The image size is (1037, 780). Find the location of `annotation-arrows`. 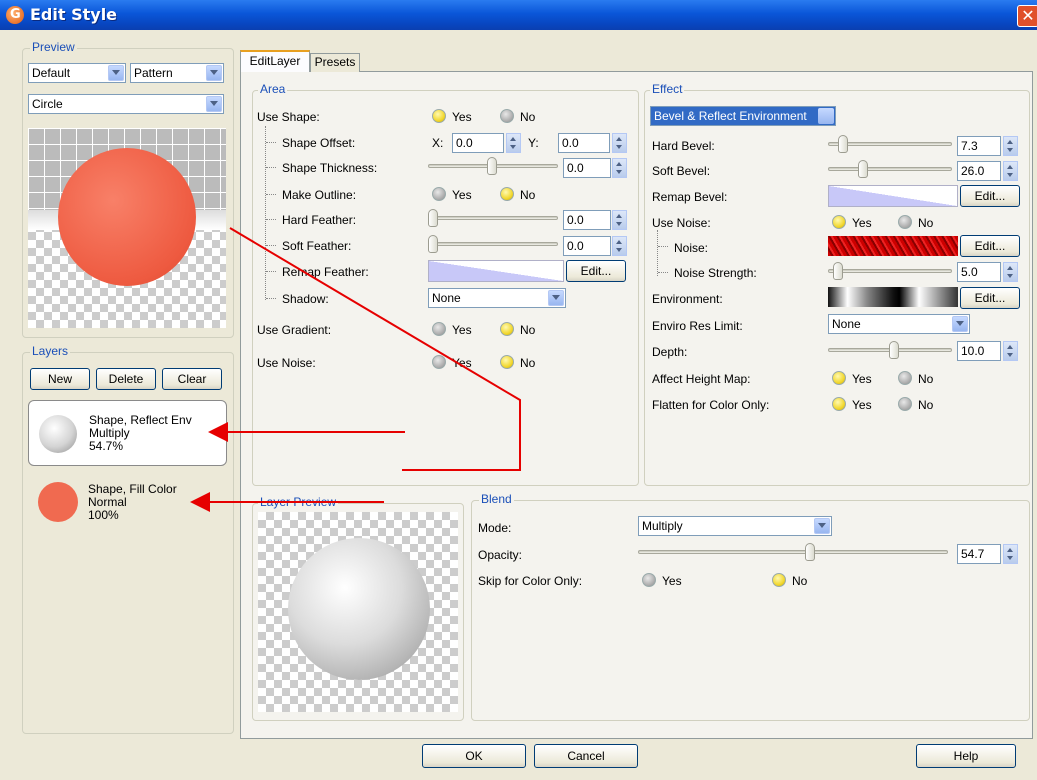

annotation-arrows is located at coordinates (355, 369).